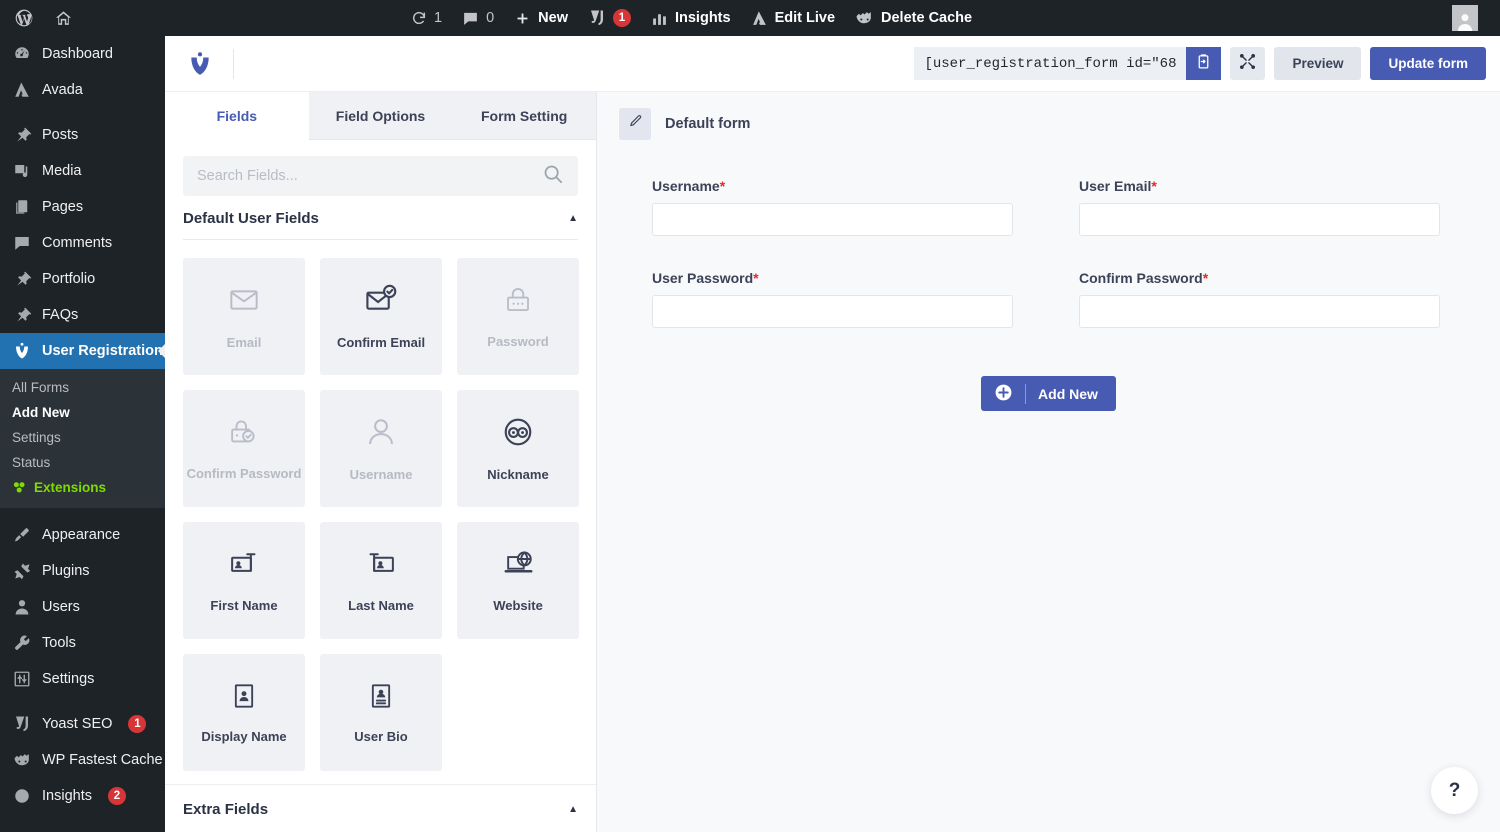  Describe the element at coordinates (541, 18) in the screenshot. I see `new-content-button: New` at that location.